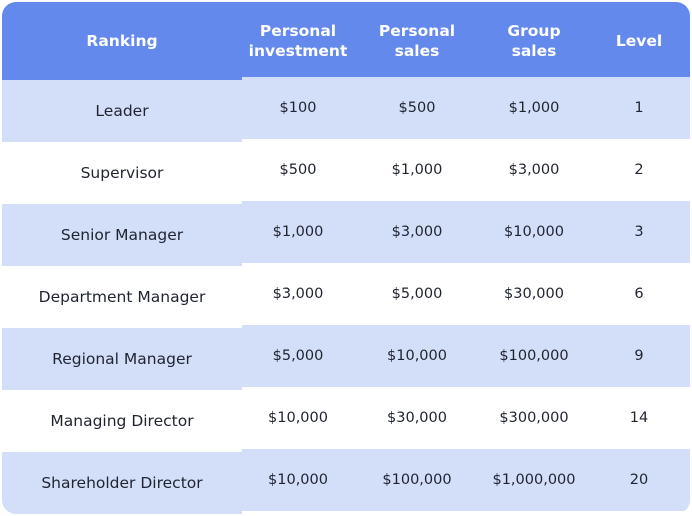 Image resolution: width=692 pixels, height=516 pixels. What do you see at coordinates (534, 232) in the screenshot?
I see `row-group-sales-cell: $10,000` at bounding box center [534, 232].